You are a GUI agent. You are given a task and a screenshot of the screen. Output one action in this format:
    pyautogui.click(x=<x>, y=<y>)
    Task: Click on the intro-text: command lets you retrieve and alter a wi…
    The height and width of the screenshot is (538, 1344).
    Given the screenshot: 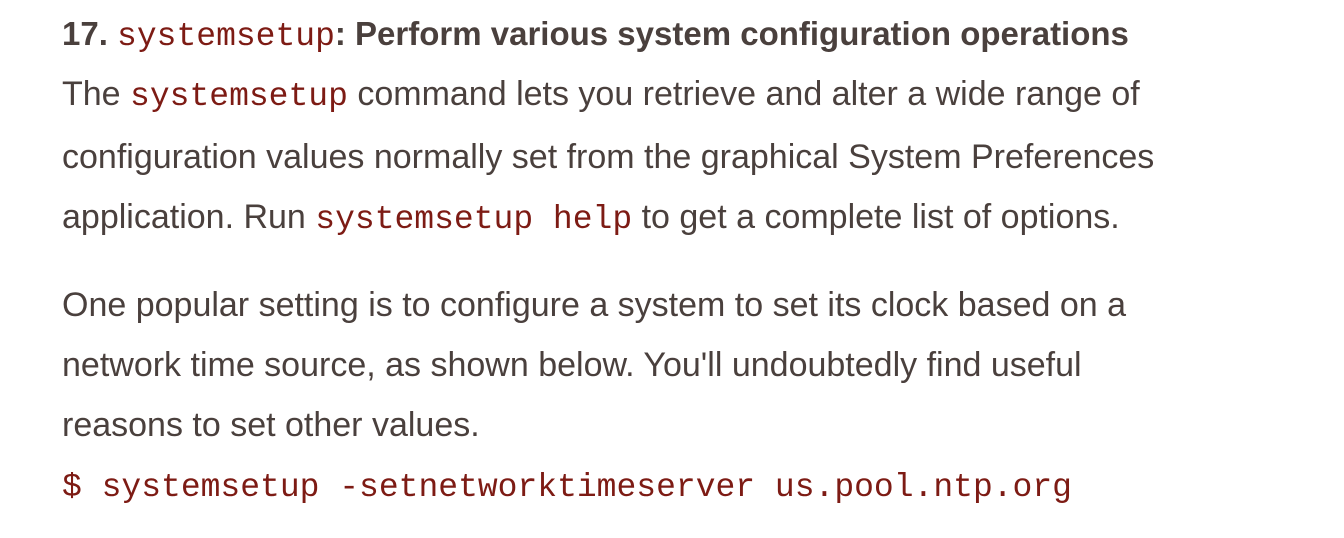 What is the action you would take?
    pyautogui.click(x=743, y=94)
    